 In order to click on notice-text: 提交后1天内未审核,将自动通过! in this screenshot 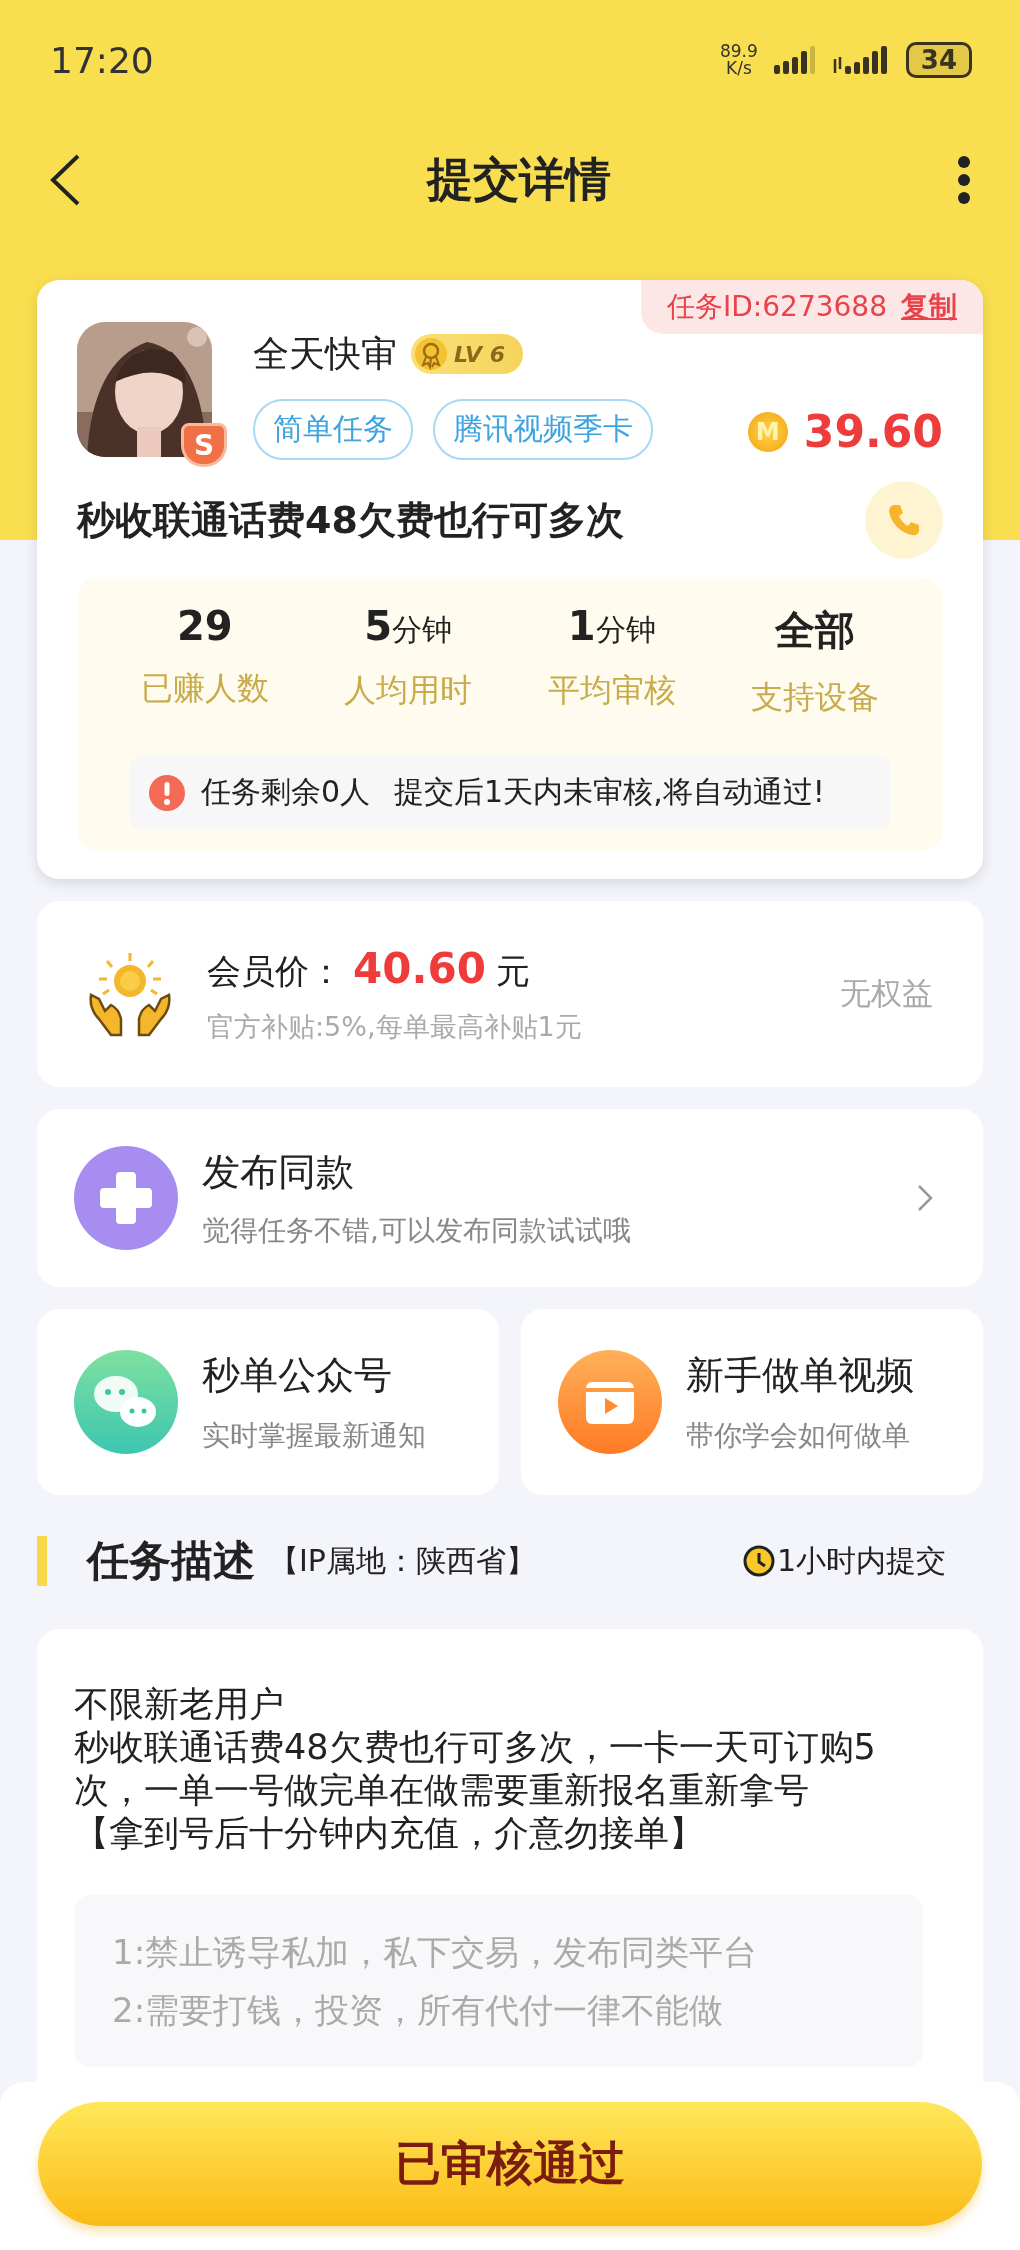, I will do `click(609, 792)`.